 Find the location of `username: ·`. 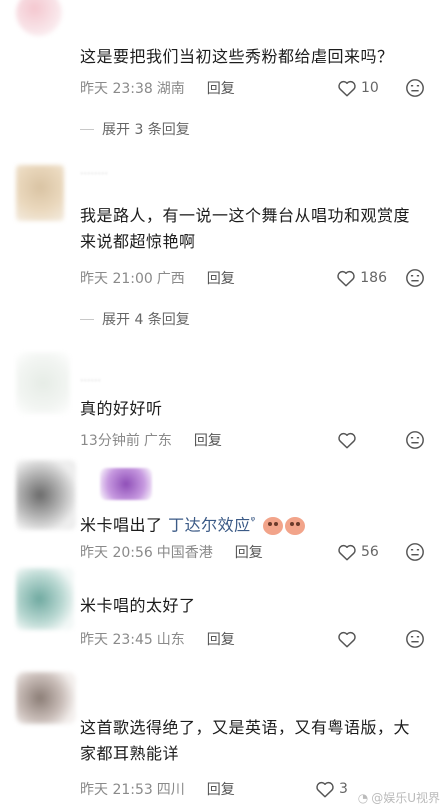

username: · is located at coordinates (126, 484).